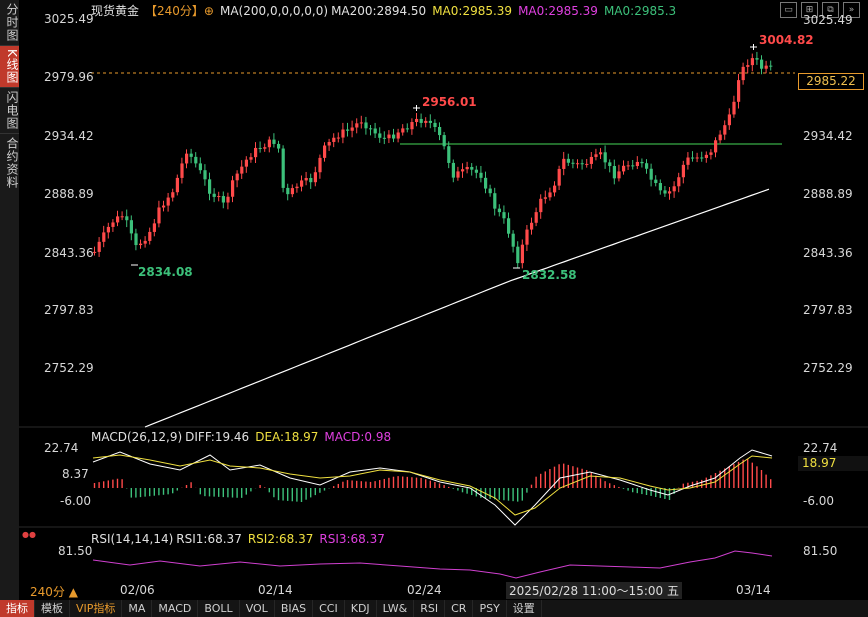  What do you see at coordinates (329, 608) in the screenshot?
I see `cci-button: CCI` at bounding box center [329, 608].